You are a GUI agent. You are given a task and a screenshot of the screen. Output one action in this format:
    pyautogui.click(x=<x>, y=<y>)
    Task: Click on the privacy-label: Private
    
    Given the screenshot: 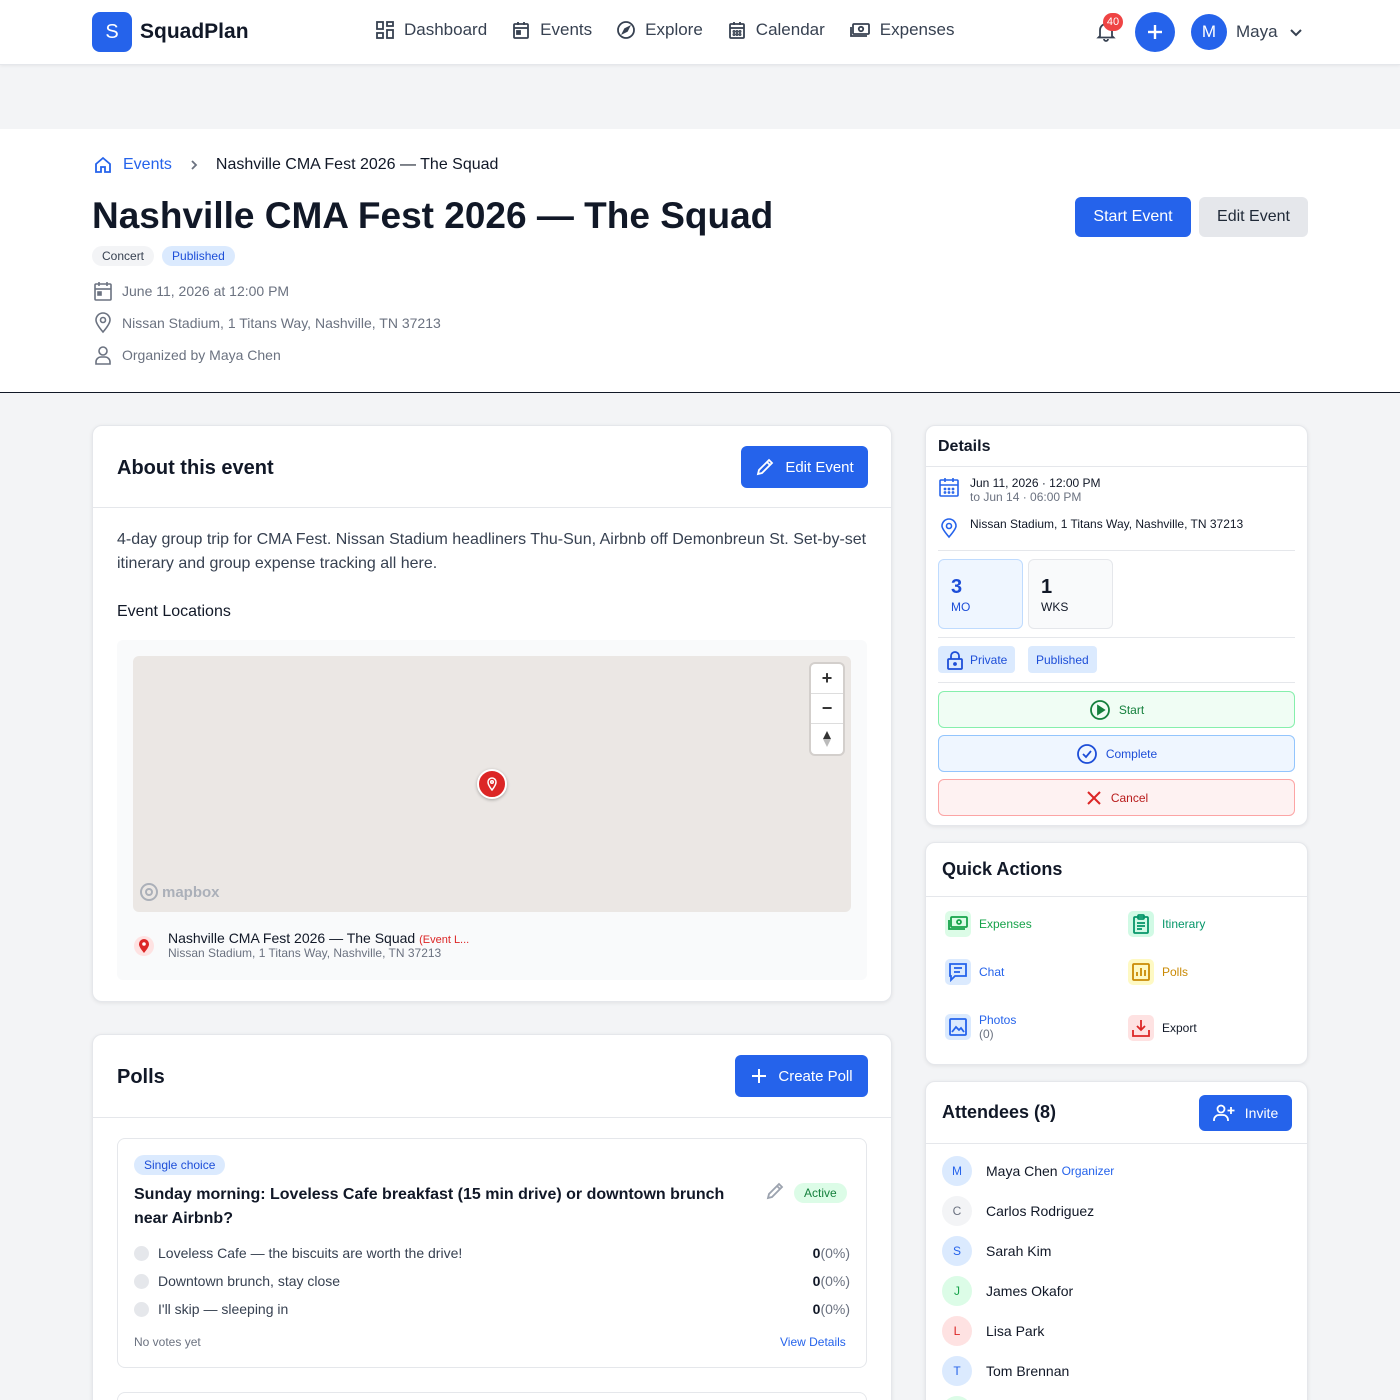 What is the action you would take?
    pyautogui.click(x=989, y=659)
    